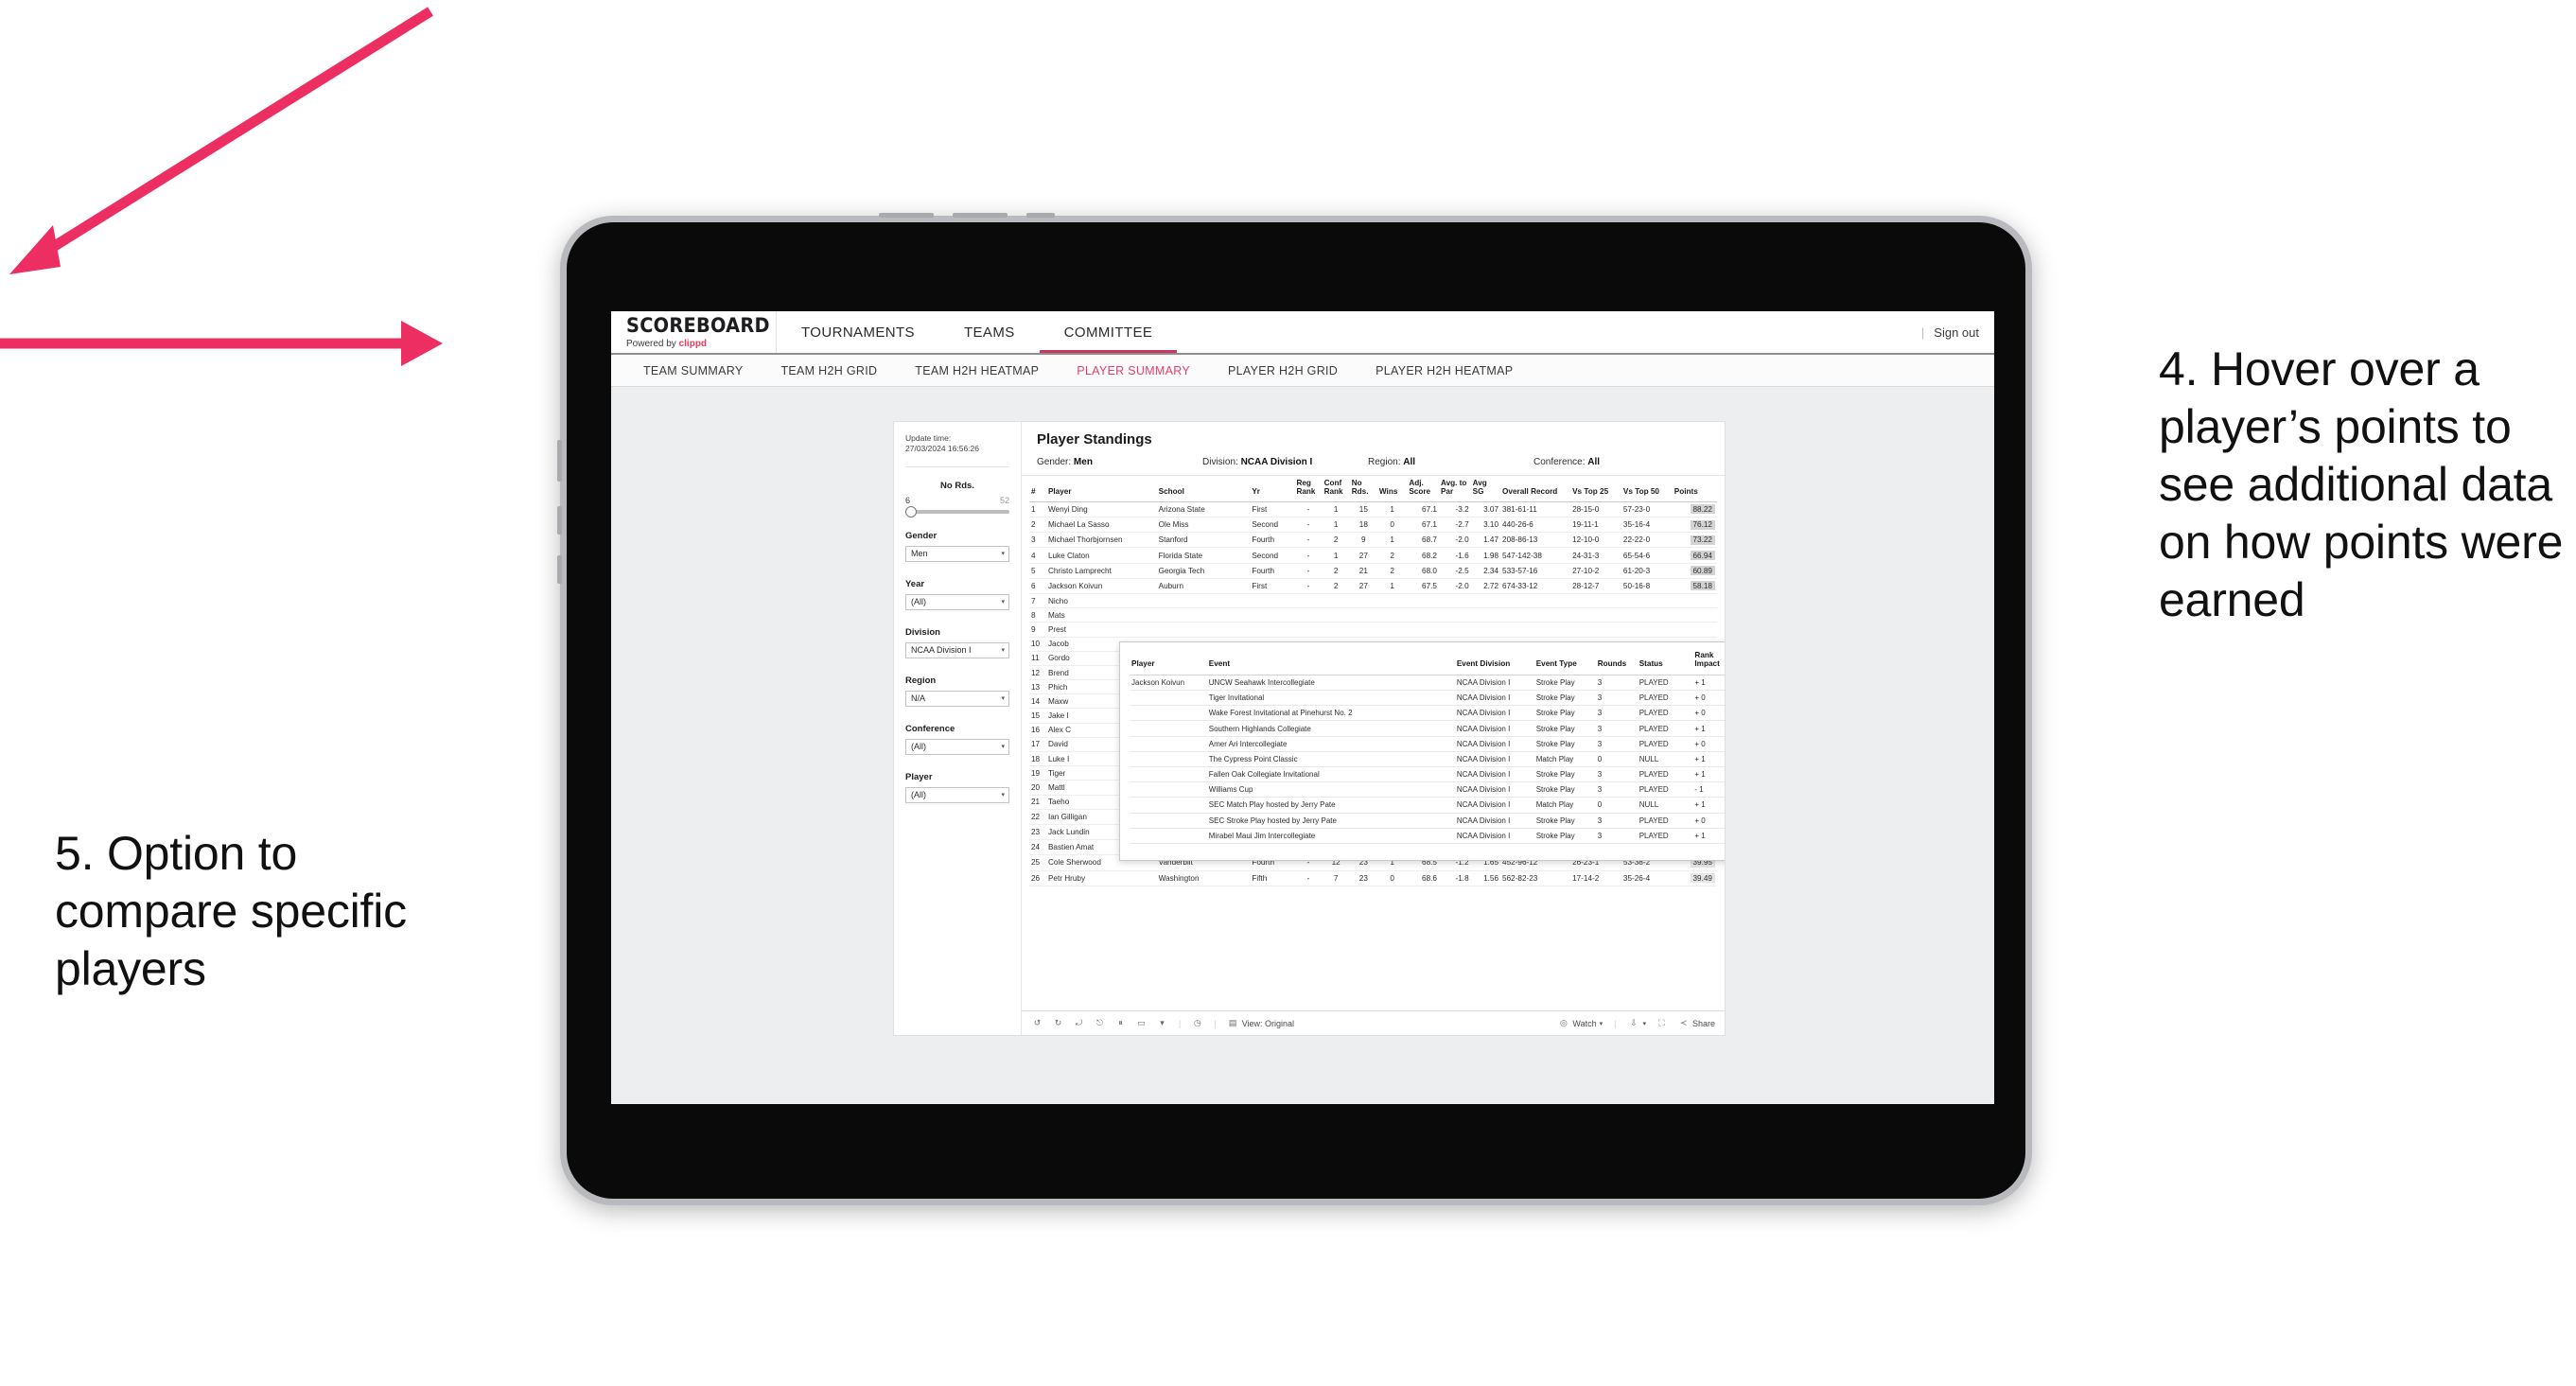  Describe the element at coordinates (1695, 555) in the screenshot. I see `cell-points: 66.94` at that location.